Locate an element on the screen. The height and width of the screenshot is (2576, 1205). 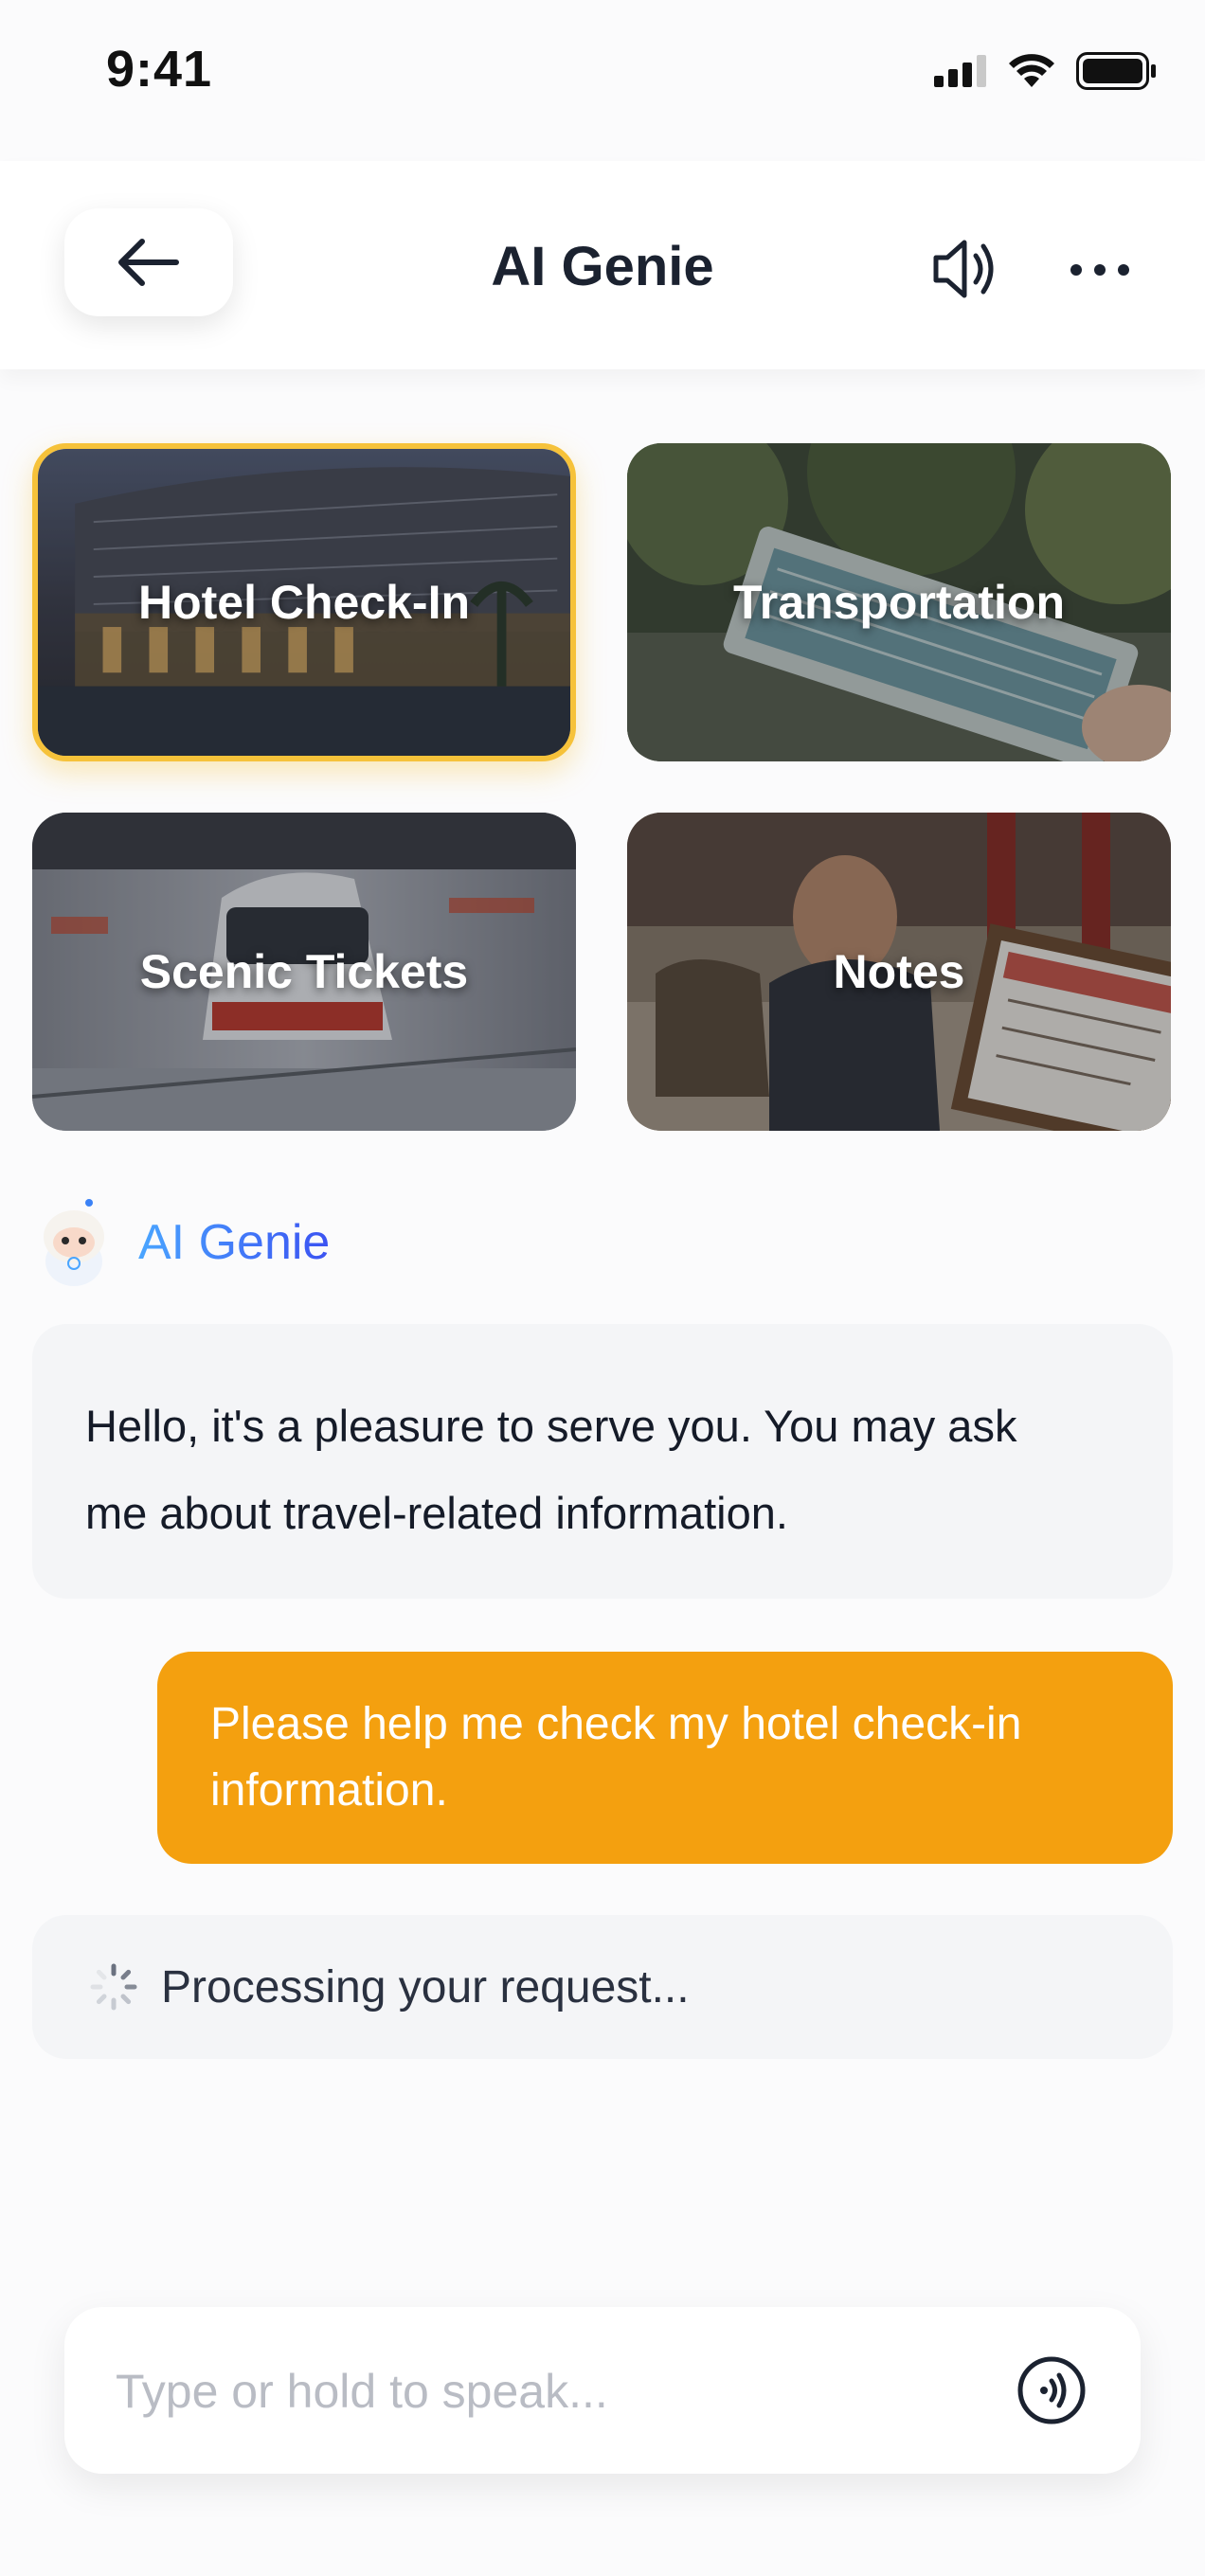
message-input is located at coordinates (542, 2391).